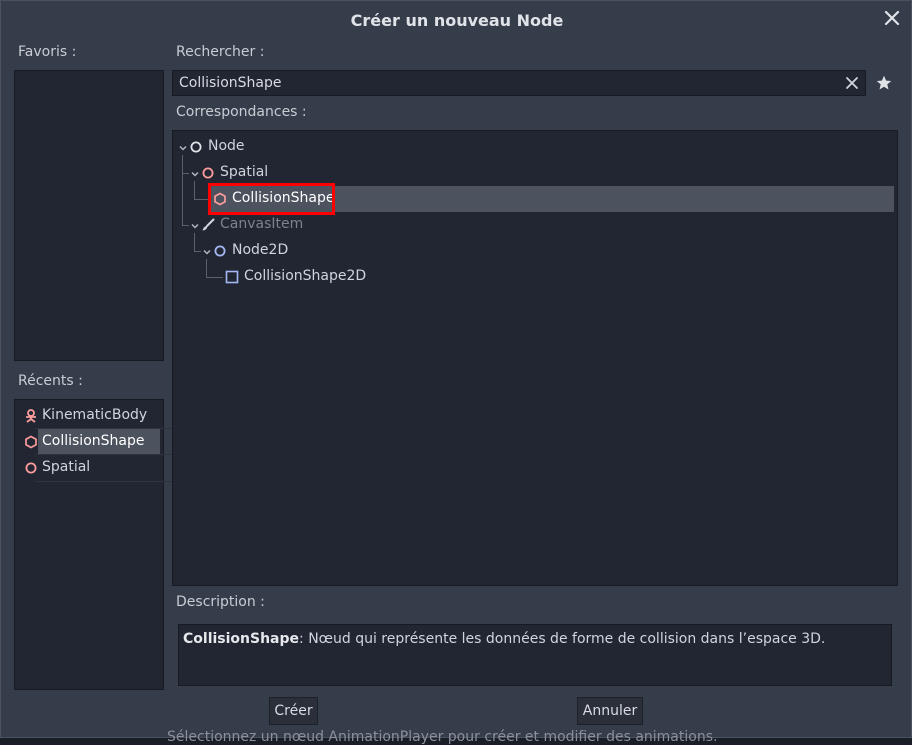  I want to click on recents-label: Récents :, so click(50, 381).